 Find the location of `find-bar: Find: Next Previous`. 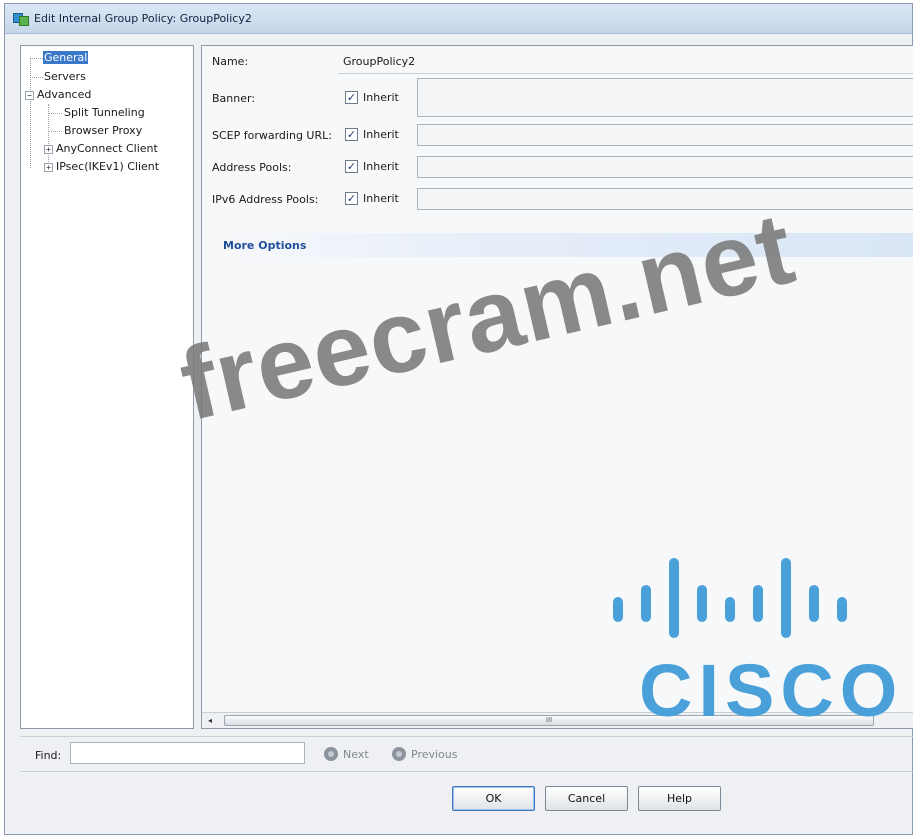

find-bar: Find: Next Previous is located at coordinates (466, 754).